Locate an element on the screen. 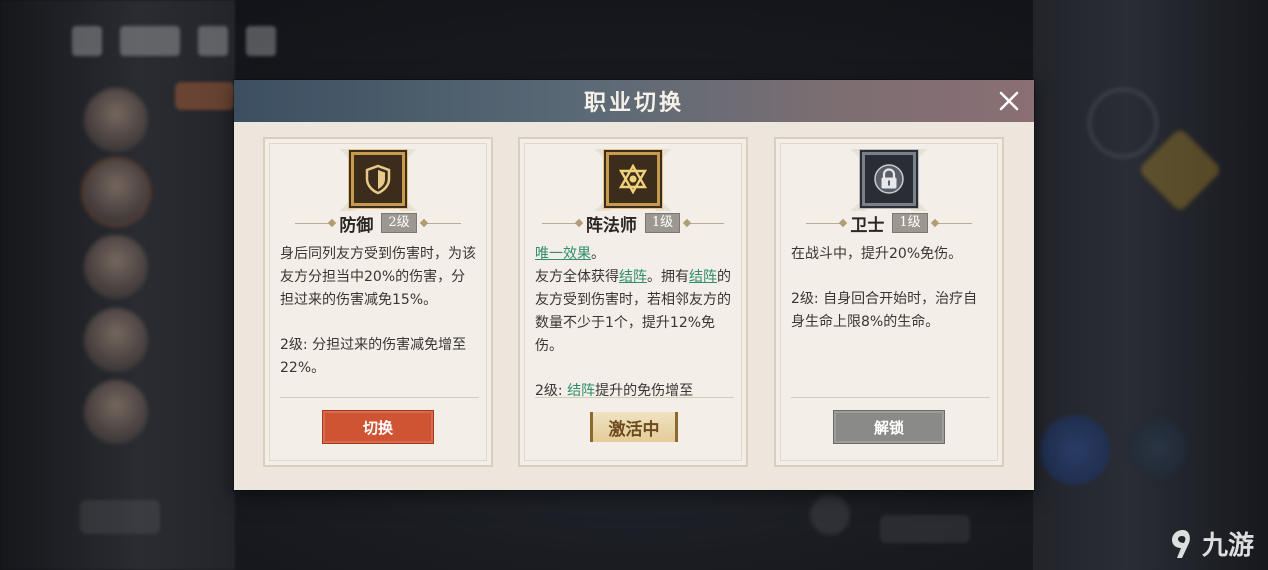  class-name: 防御 is located at coordinates (356, 225).